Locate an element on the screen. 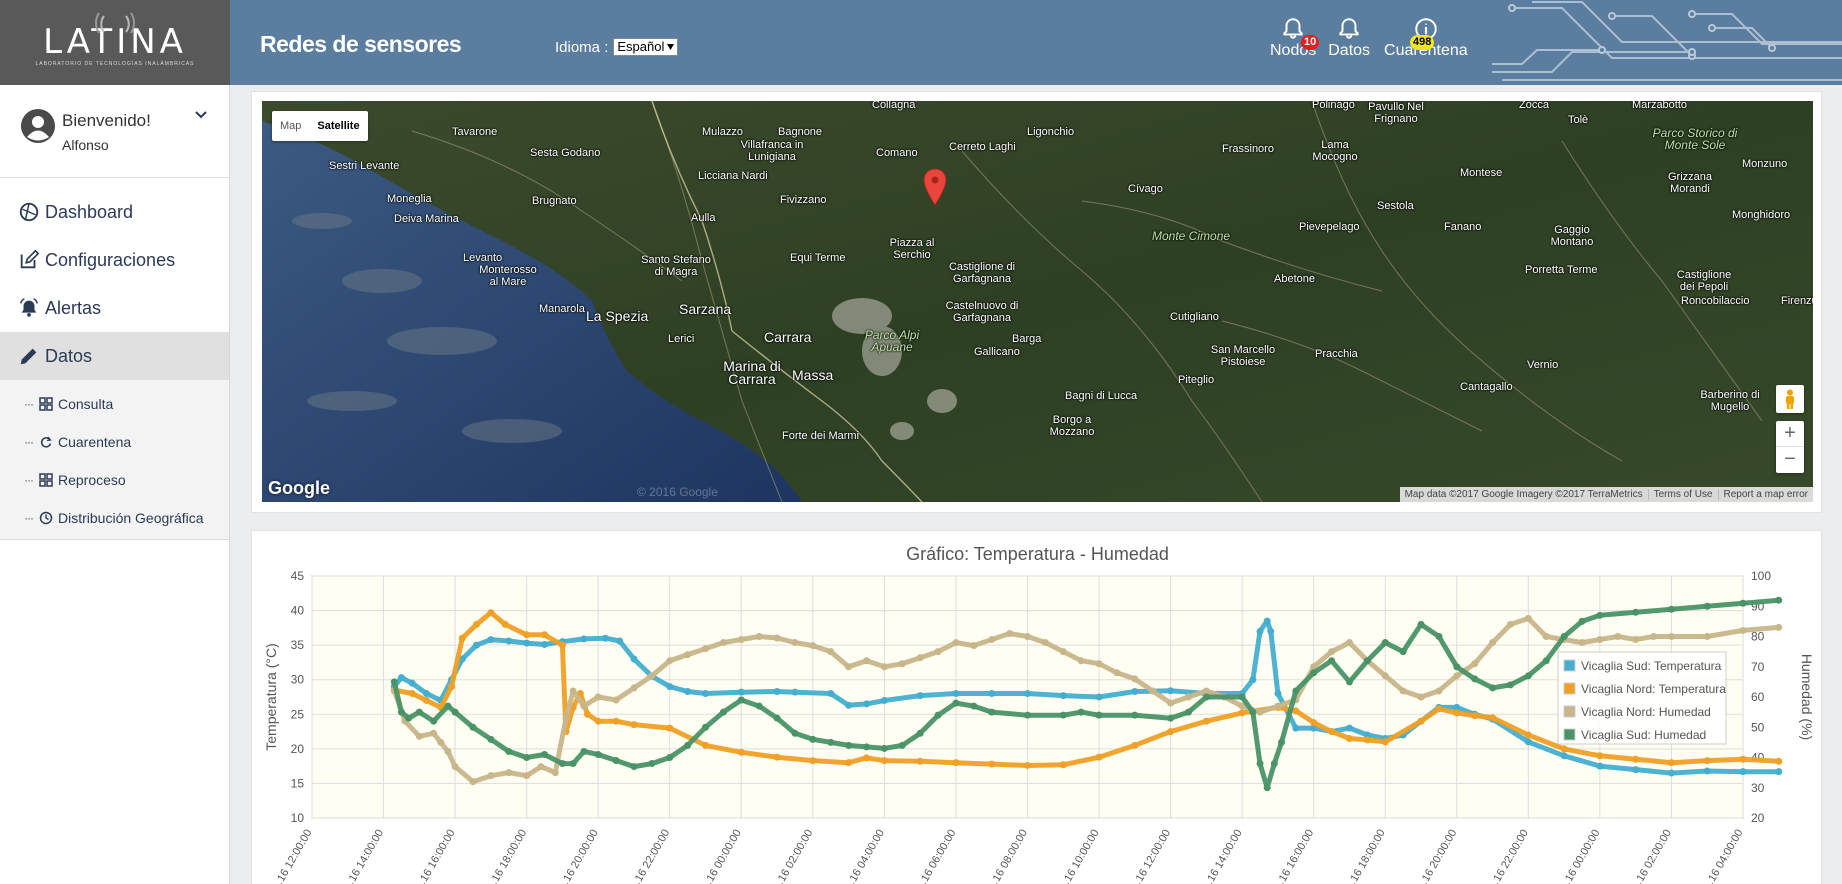 This screenshot has width=1842, height=884. google-logo: Google is located at coordinates (299, 488).